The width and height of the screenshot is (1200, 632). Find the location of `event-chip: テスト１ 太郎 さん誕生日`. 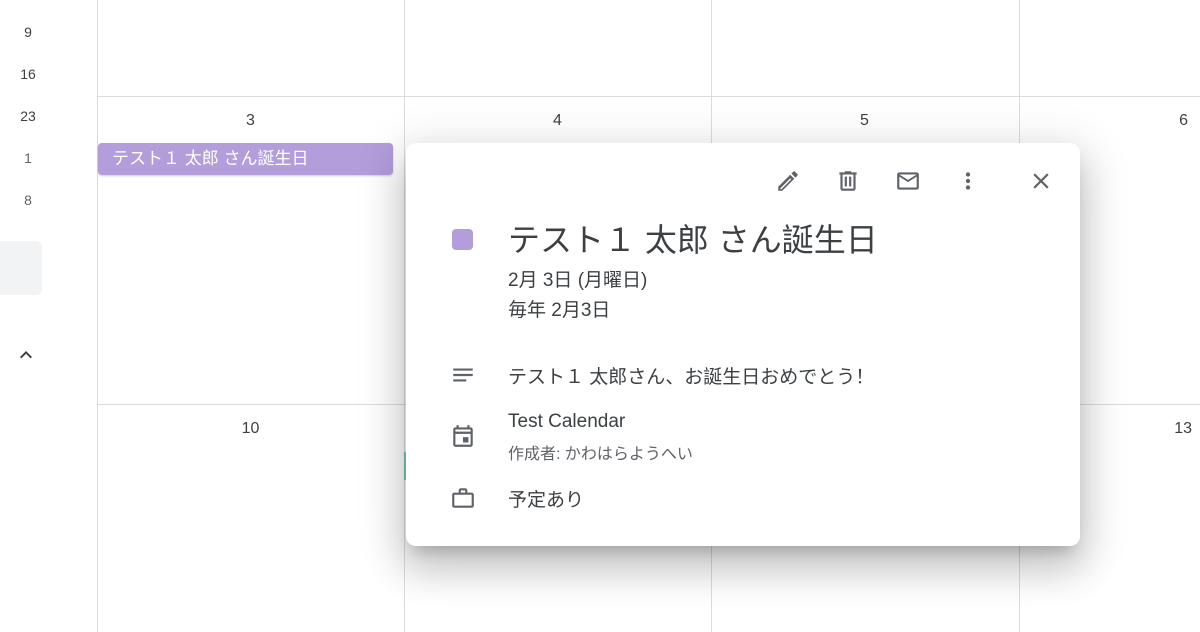

event-chip: テスト１ 太郎 さん誕生日 is located at coordinates (245, 159).